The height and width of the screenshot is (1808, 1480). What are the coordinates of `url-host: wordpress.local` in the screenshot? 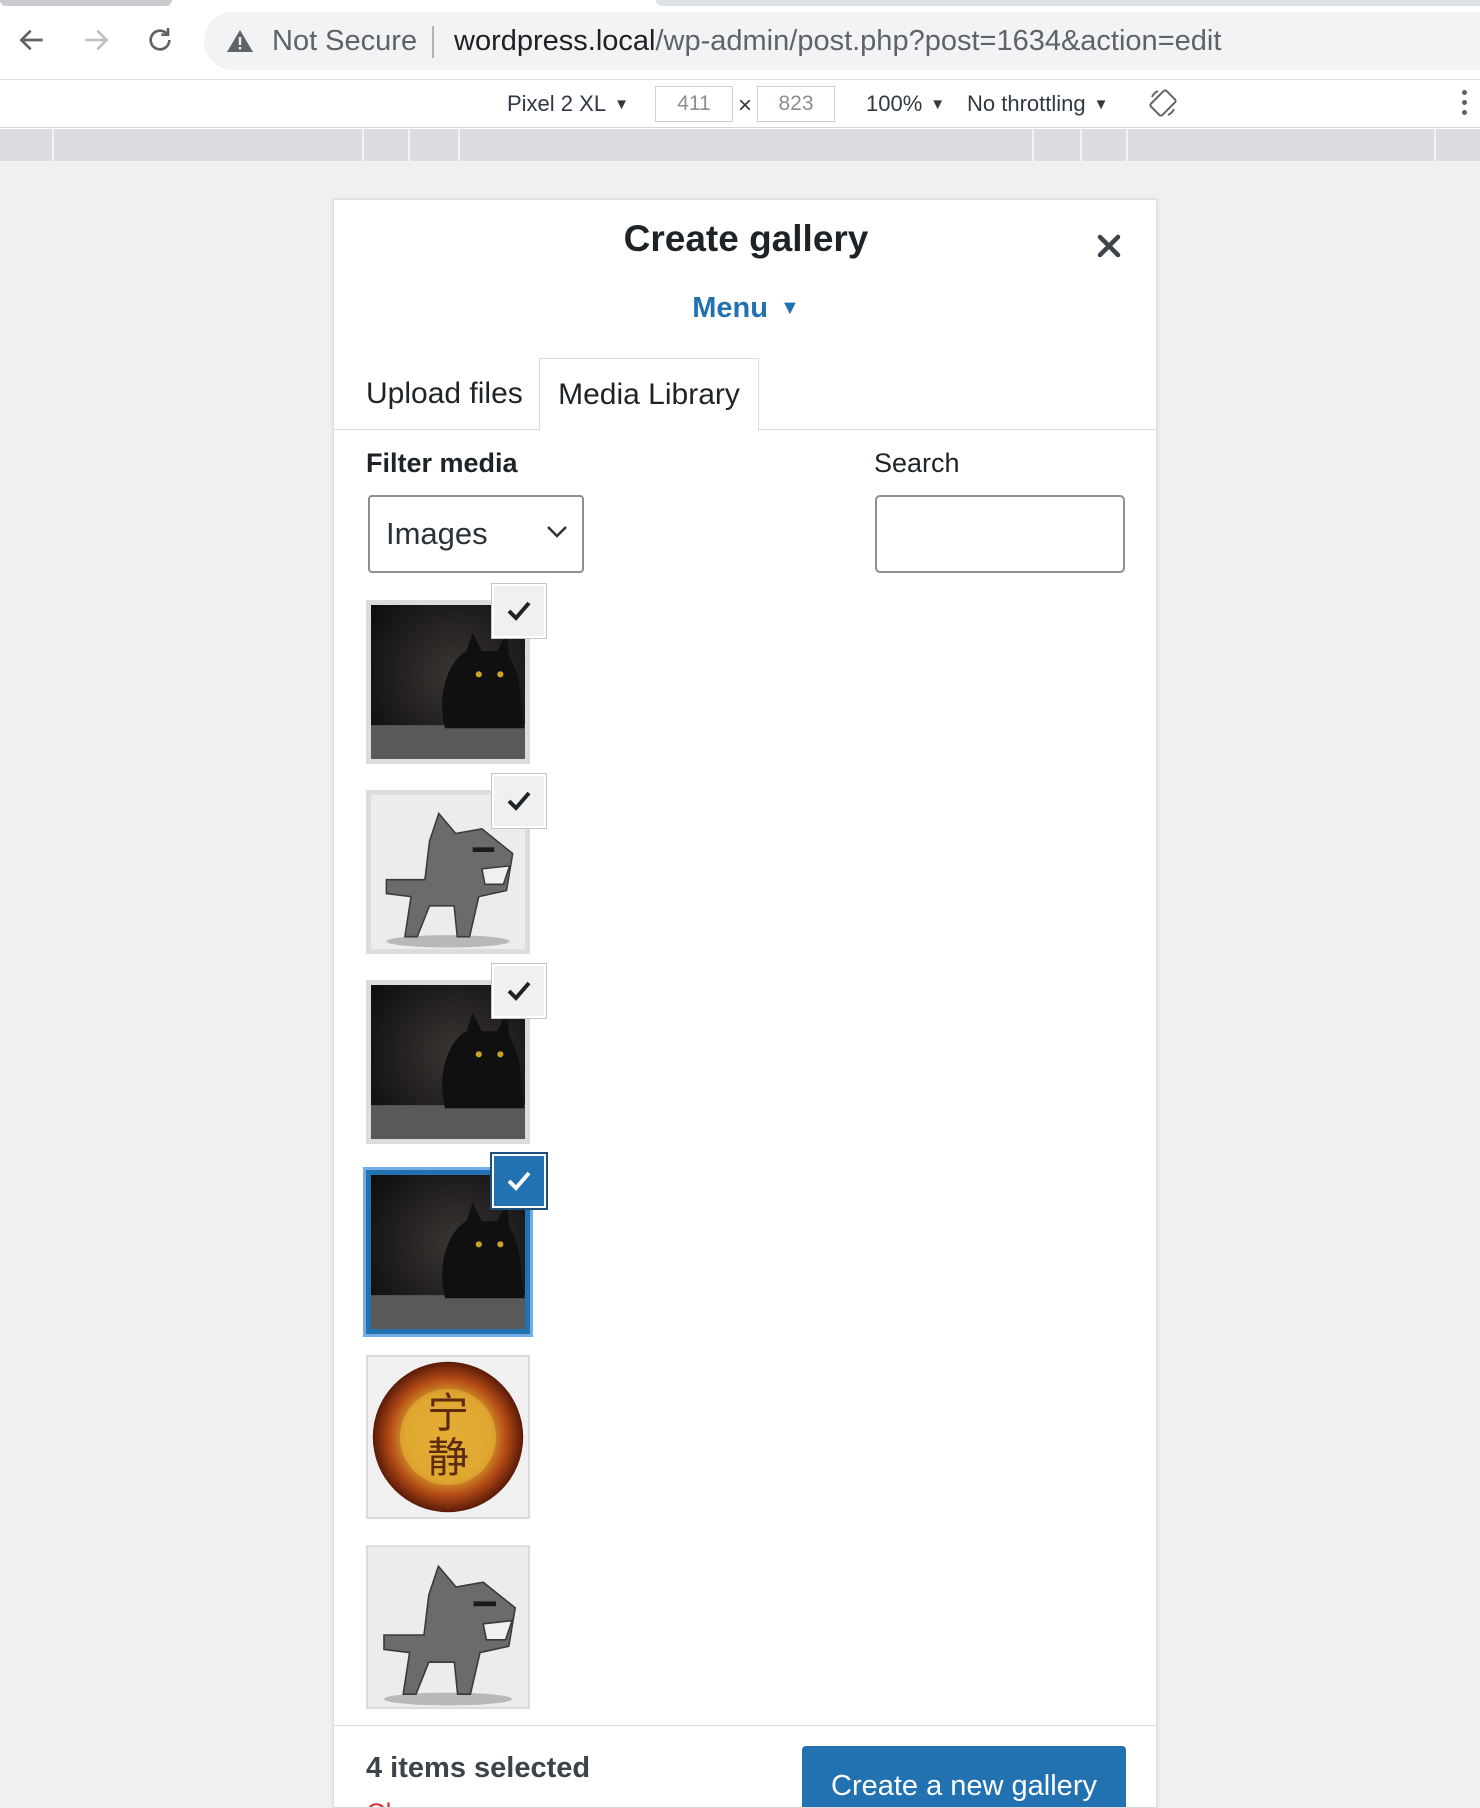 It's located at (555, 41).